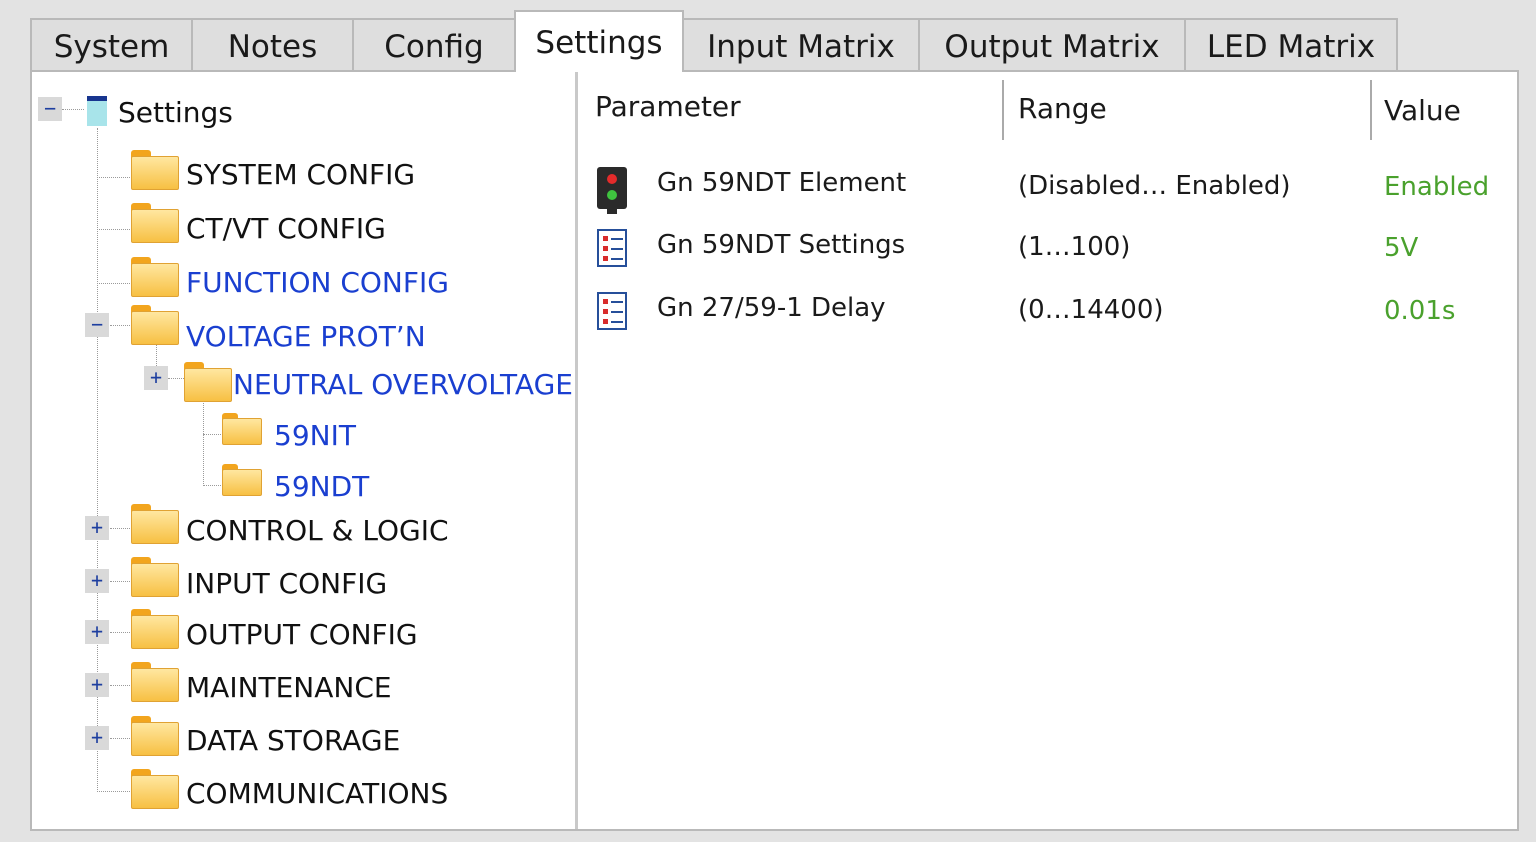 The height and width of the screenshot is (842, 1536). What do you see at coordinates (97, 685) in the screenshot?
I see `expand-maintenance-toggle: +` at bounding box center [97, 685].